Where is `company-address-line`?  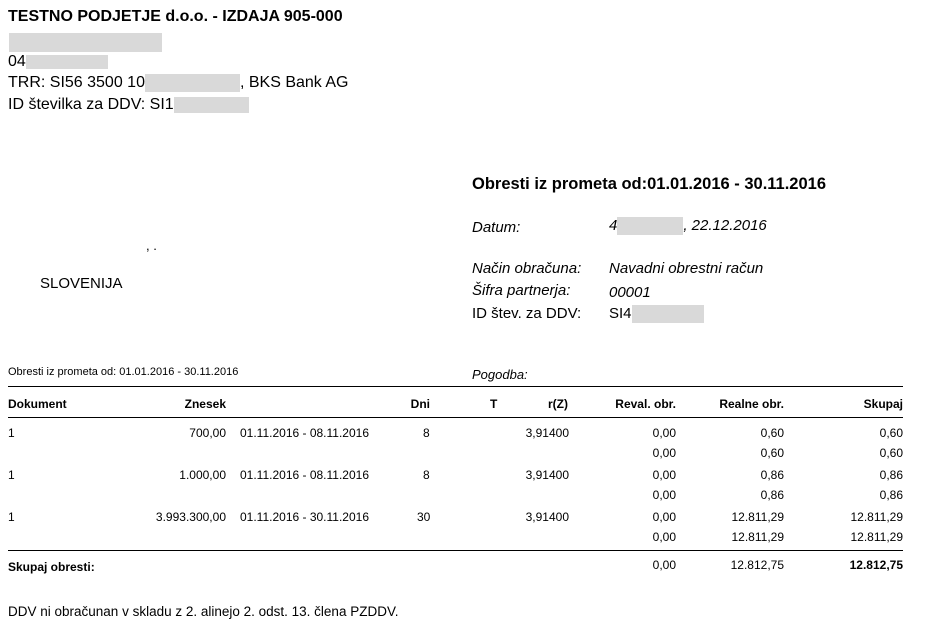
company-address-line is located at coordinates (85, 42).